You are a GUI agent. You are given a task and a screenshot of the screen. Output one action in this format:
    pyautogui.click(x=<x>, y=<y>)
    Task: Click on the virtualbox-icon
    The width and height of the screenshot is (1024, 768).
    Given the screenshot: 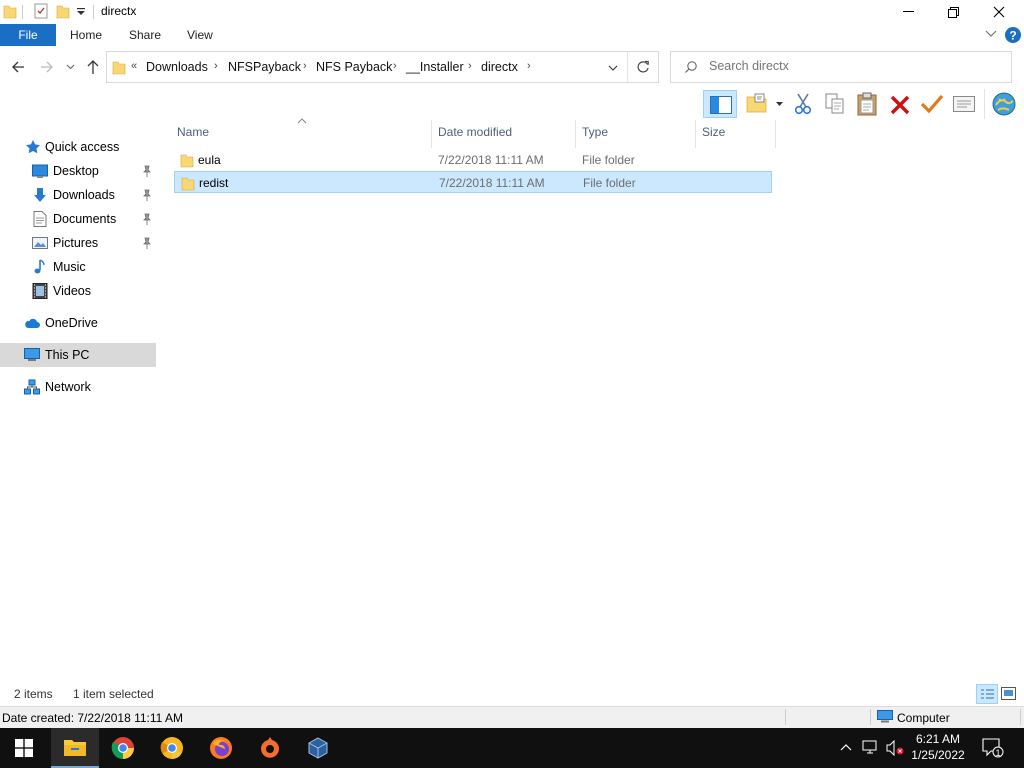 What is the action you would take?
    pyautogui.click(x=318, y=748)
    